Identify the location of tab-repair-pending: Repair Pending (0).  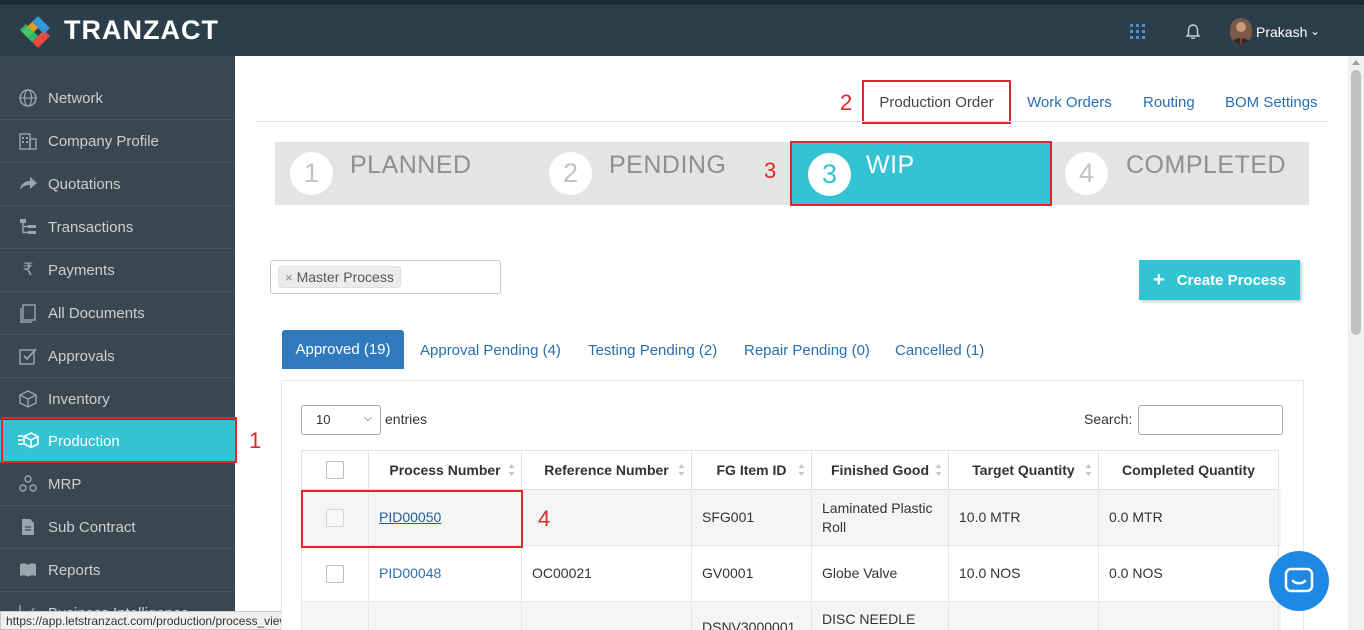
(807, 350).